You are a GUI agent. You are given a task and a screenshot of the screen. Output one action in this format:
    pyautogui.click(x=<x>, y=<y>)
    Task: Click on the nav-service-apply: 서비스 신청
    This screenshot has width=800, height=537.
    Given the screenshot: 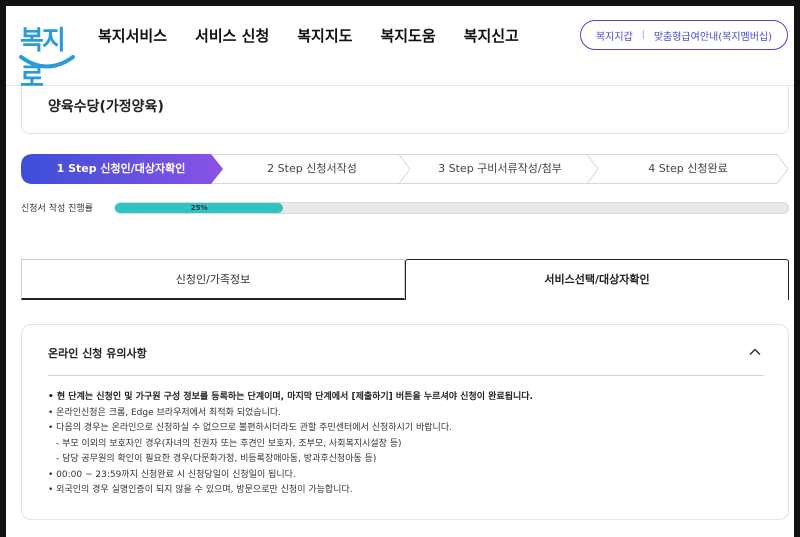 What is the action you would take?
    pyautogui.click(x=232, y=36)
    